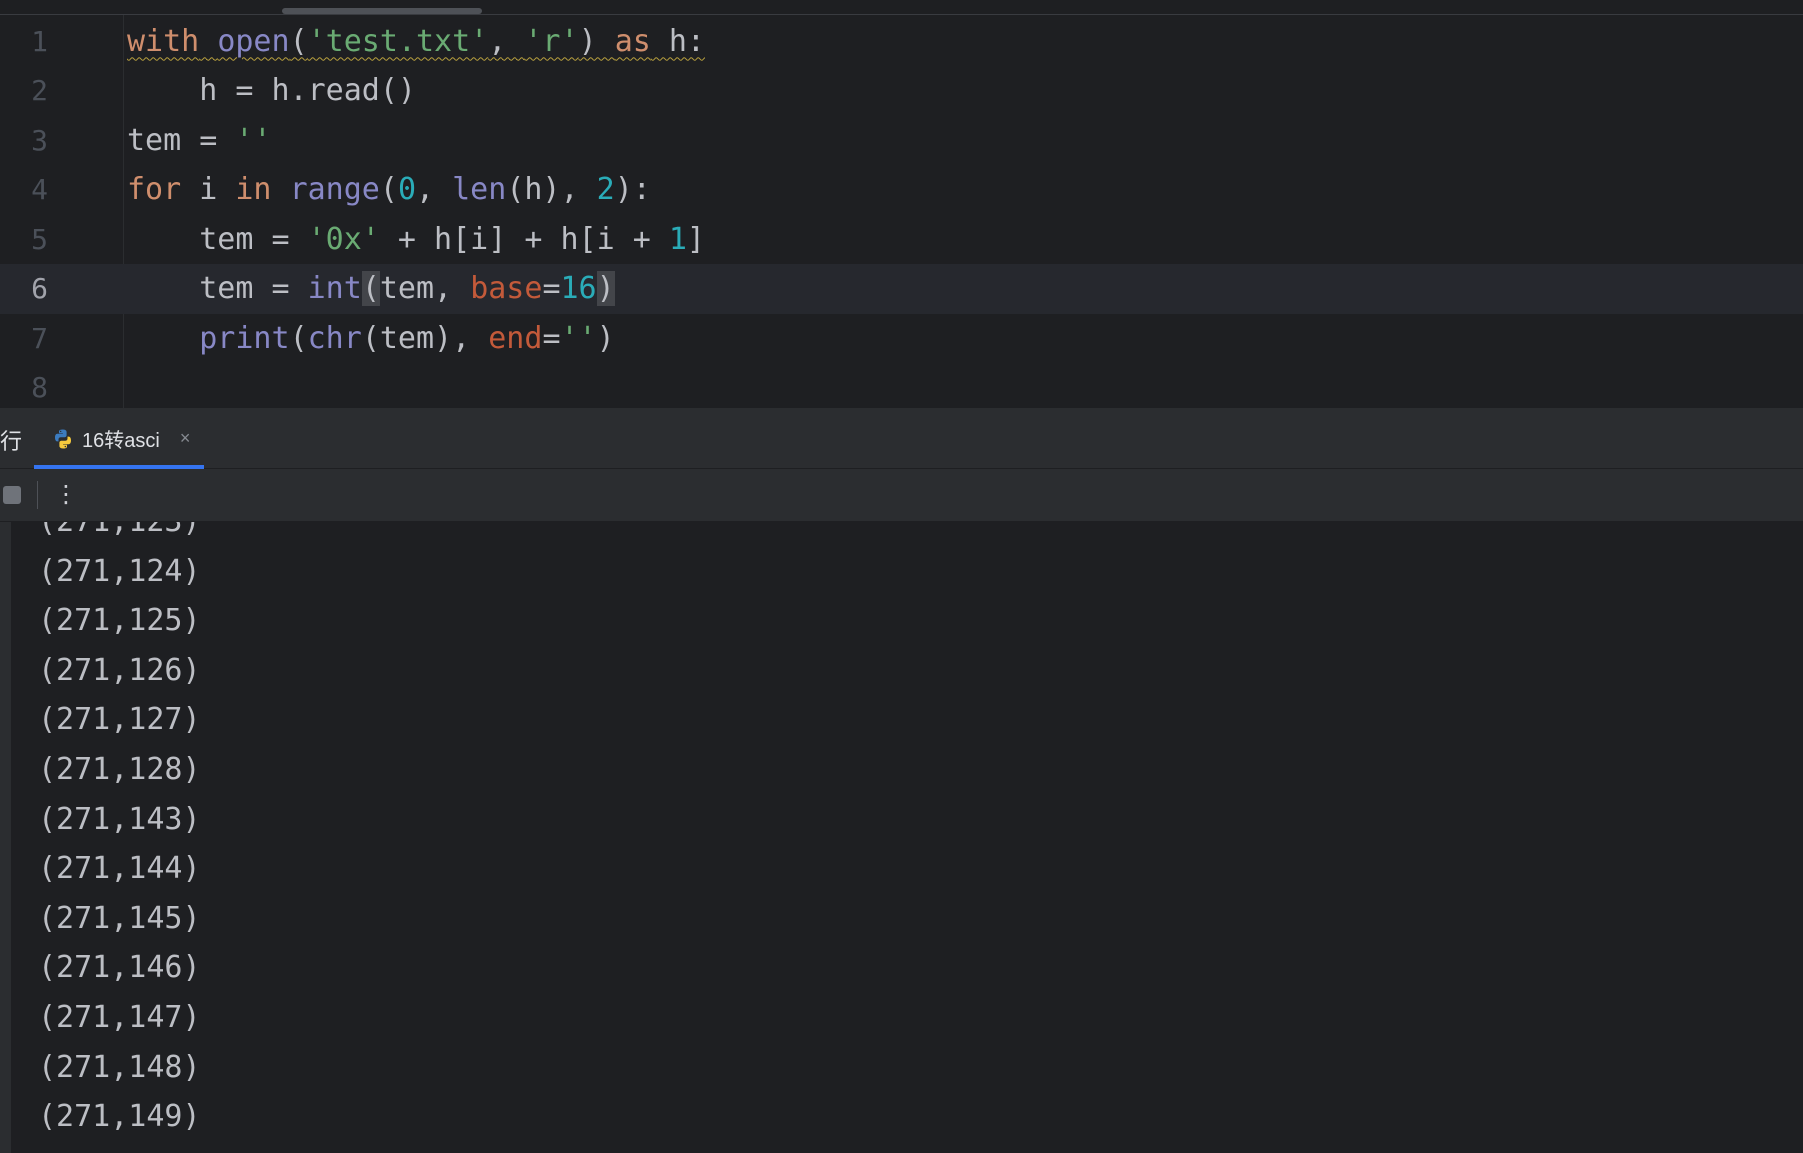 Image resolution: width=1803 pixels, height=1153 pixels. Describe the element at coordinates (334, 338) in the screenshot. I see `code-token: chr` at that location.